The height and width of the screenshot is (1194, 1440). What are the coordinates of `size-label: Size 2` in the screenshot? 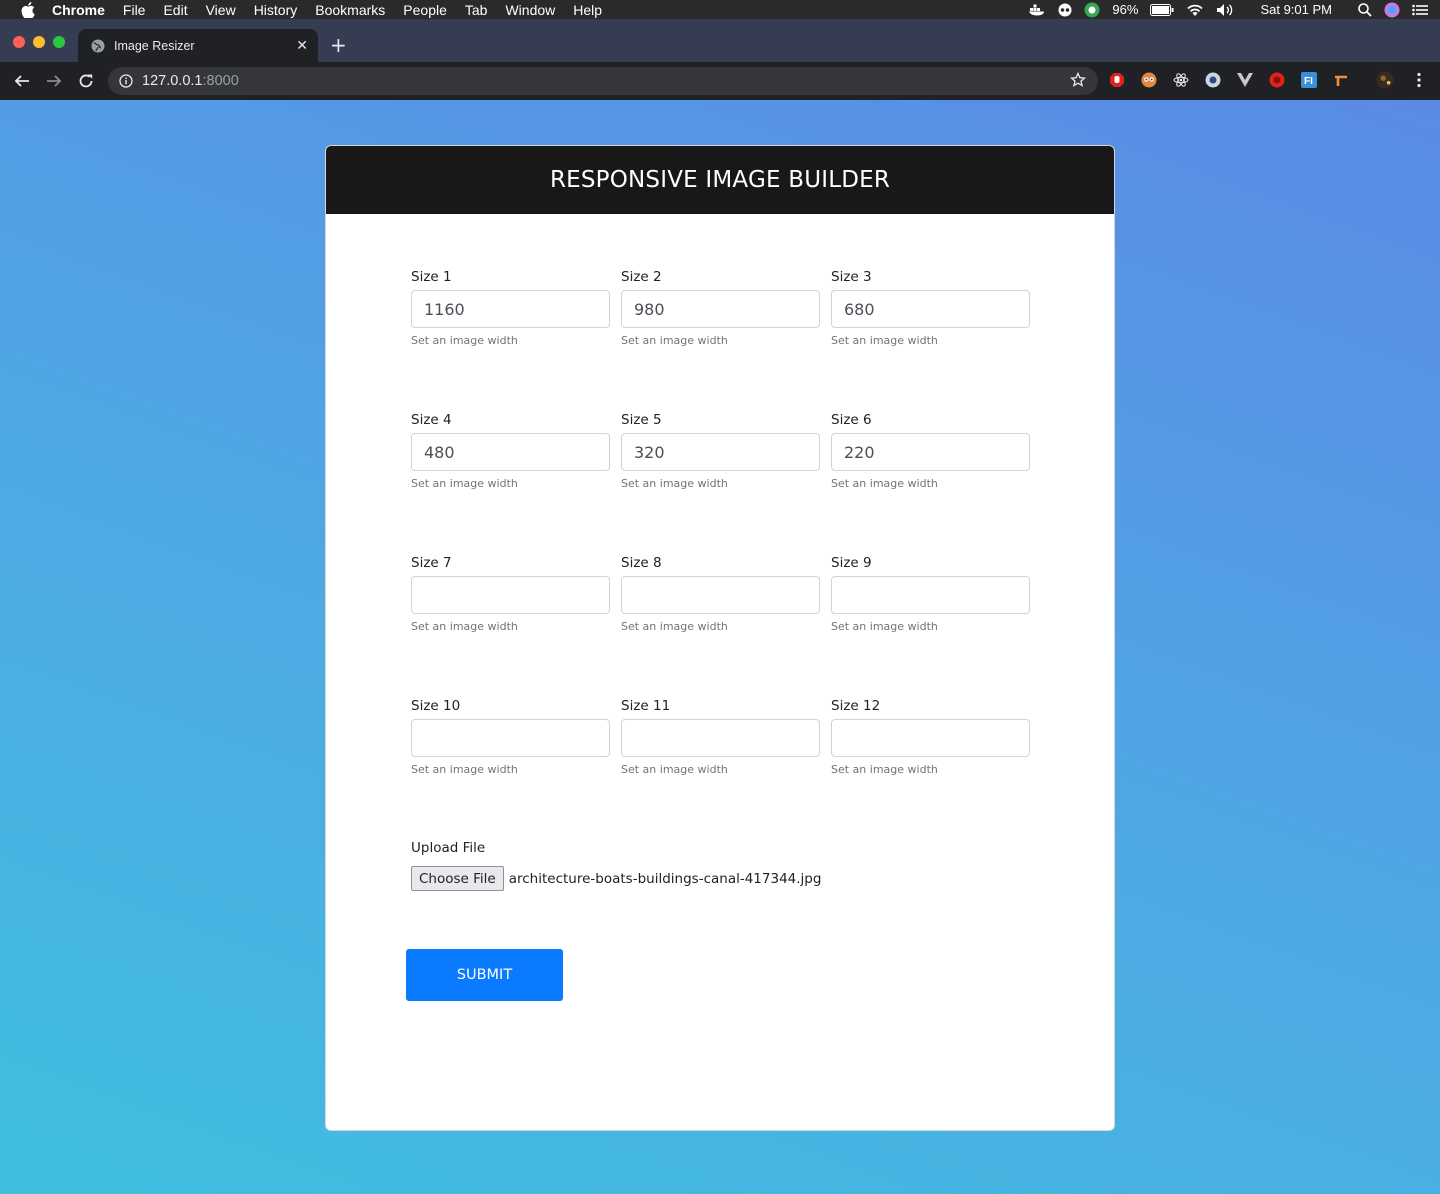 It's located at (641, 277).